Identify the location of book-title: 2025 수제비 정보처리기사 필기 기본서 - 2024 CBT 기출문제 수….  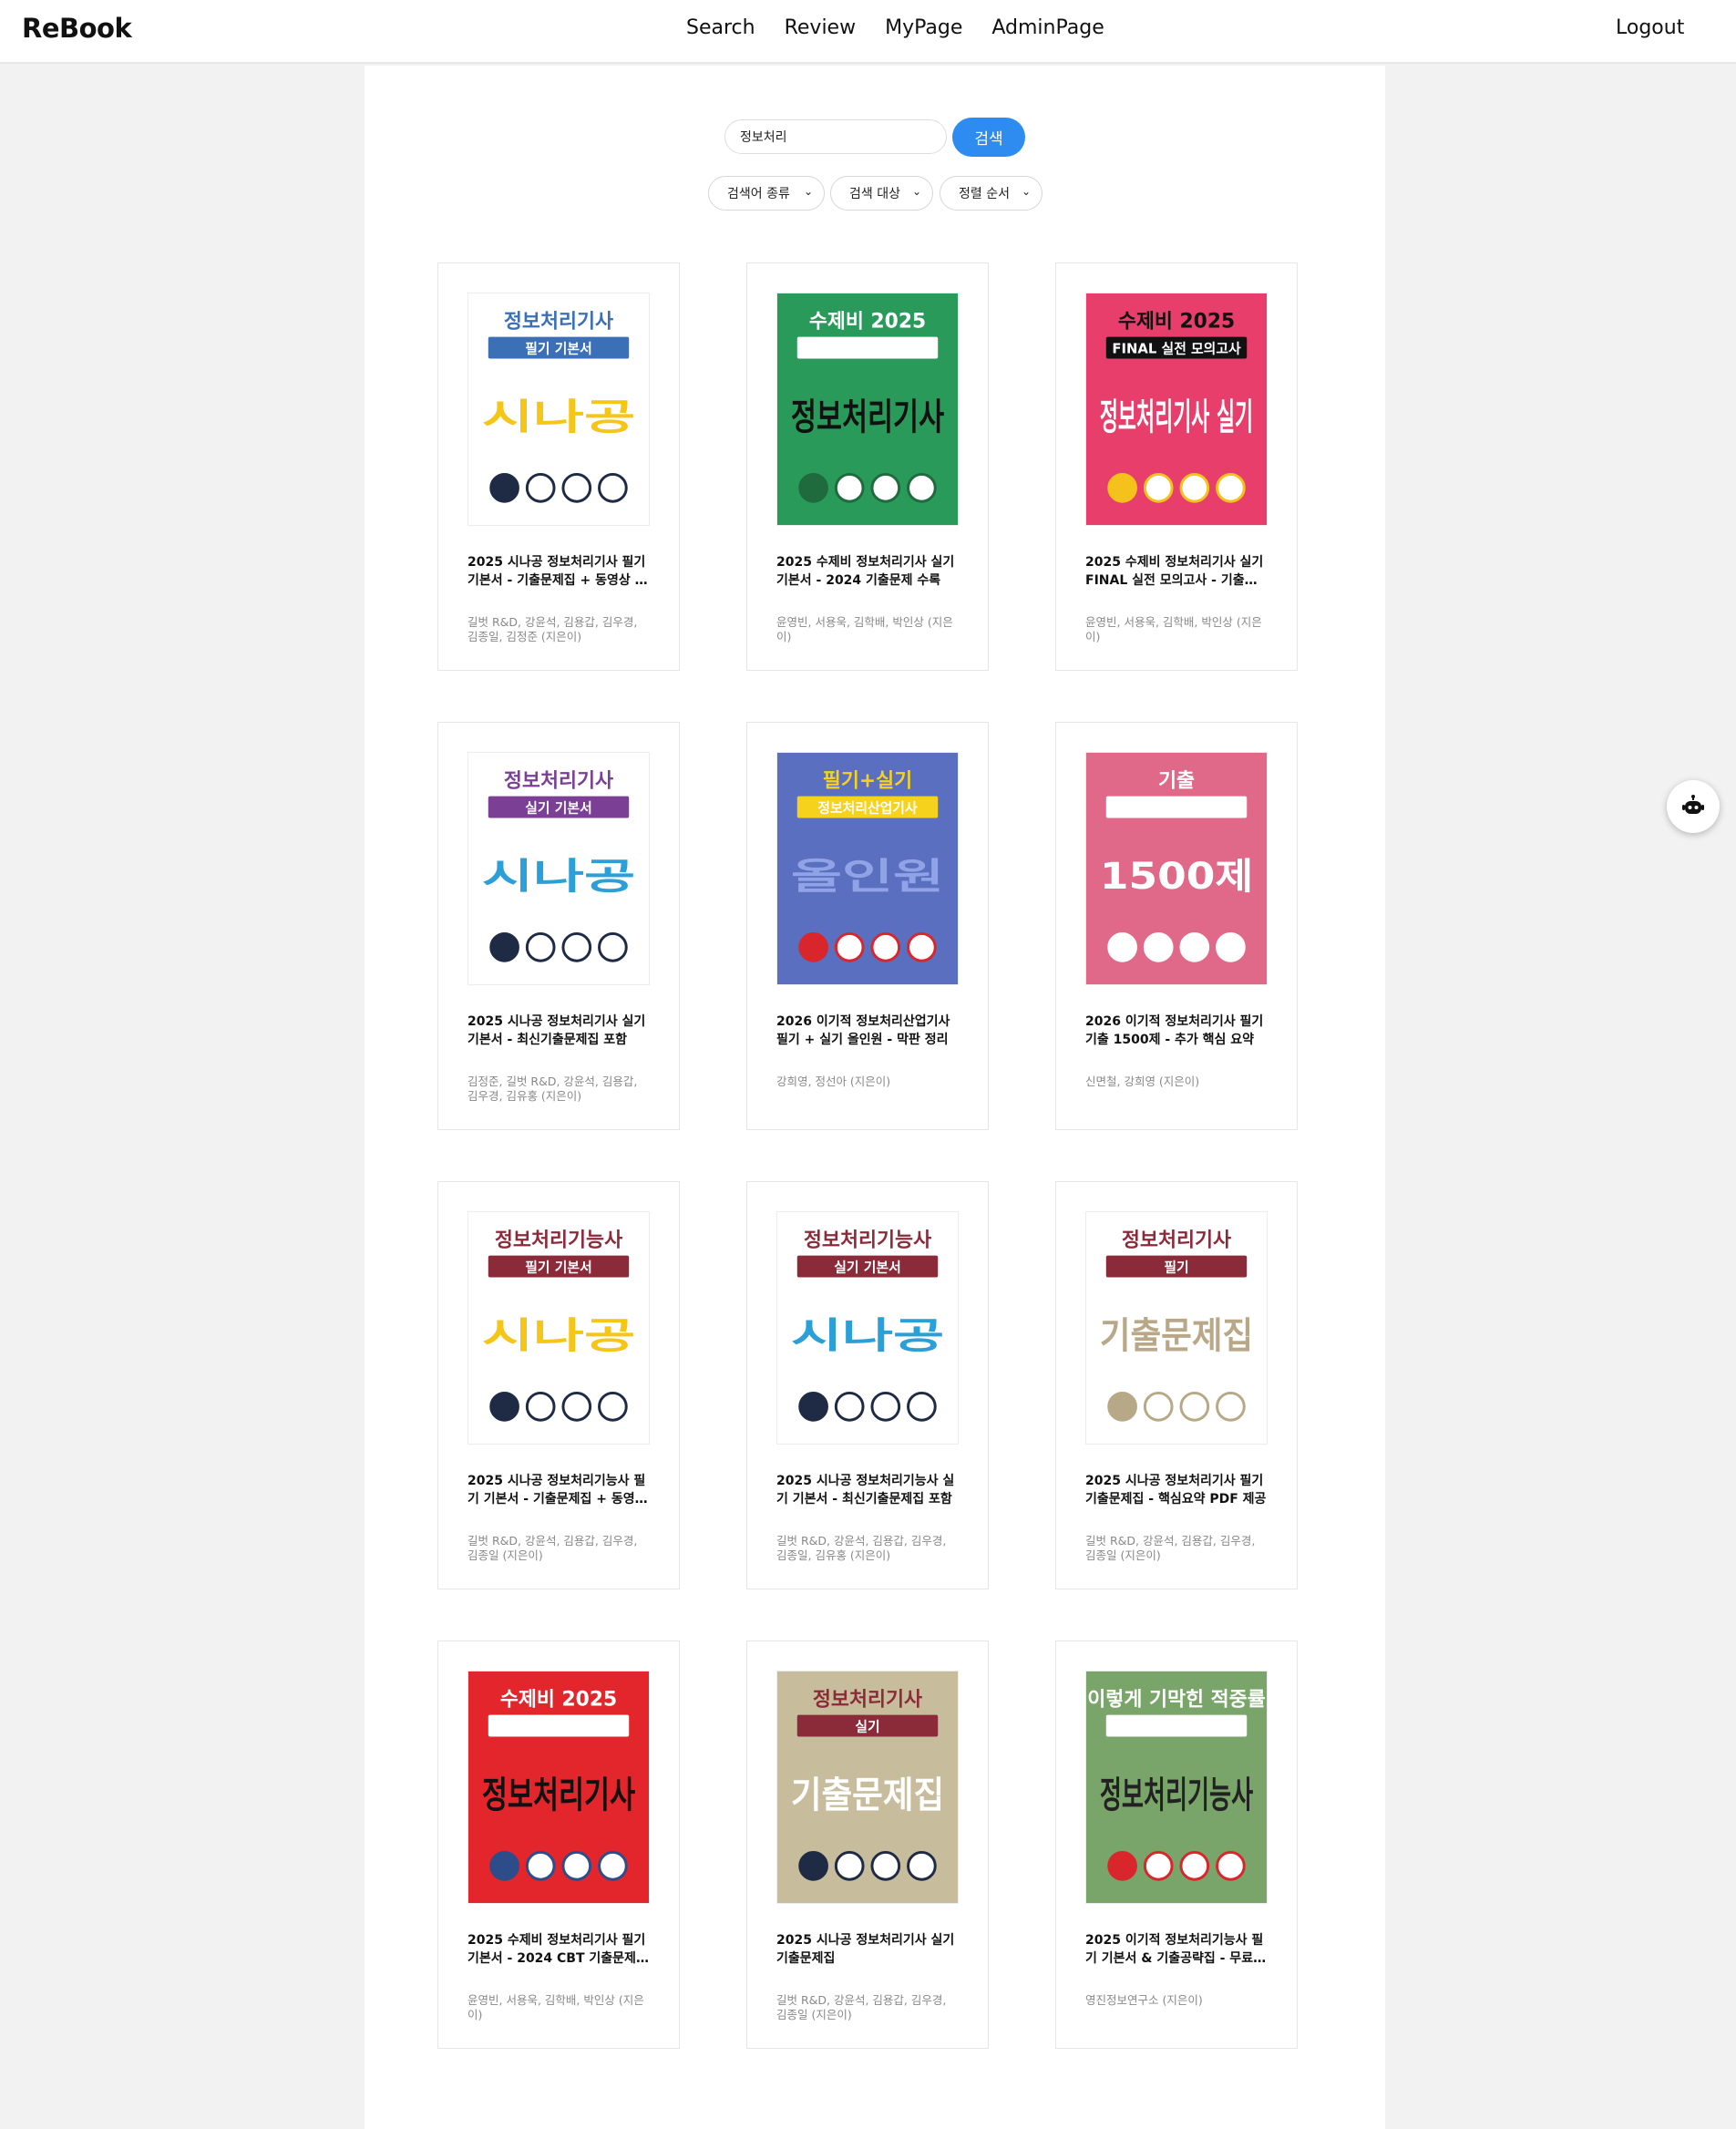
(558, 1949).